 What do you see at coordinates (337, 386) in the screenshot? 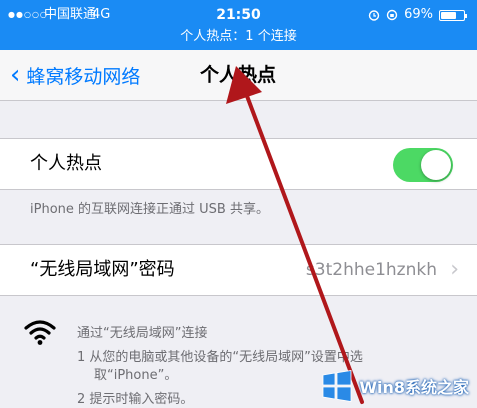
I see `windows-logo-icon` at bounding box center [337, 386].